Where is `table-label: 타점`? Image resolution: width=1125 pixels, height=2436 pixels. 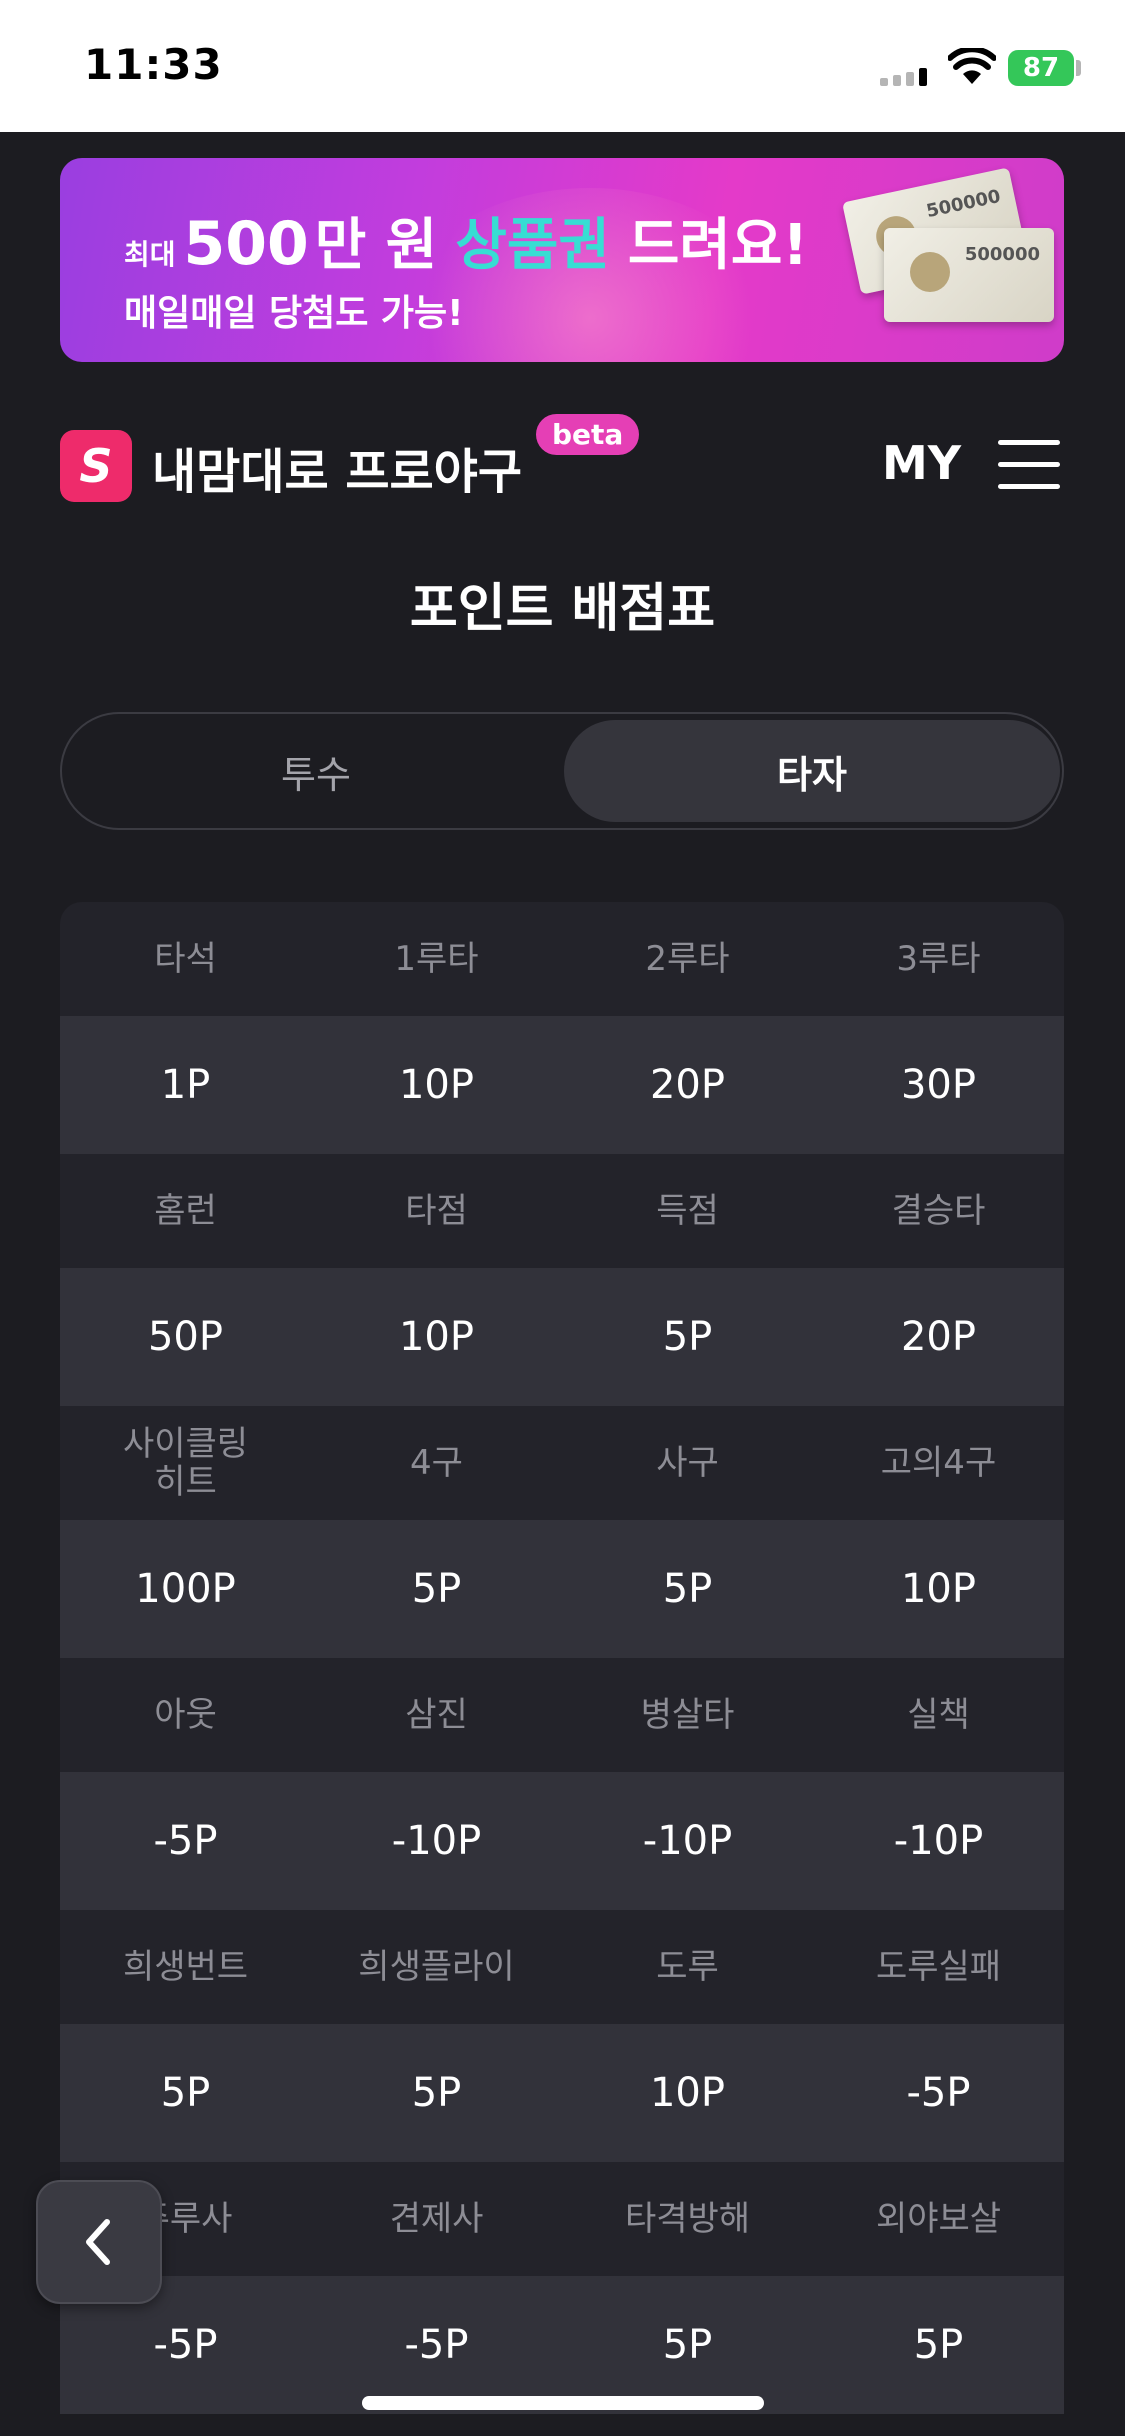
table-label: 타점 is located at coordinates (436, 1211).